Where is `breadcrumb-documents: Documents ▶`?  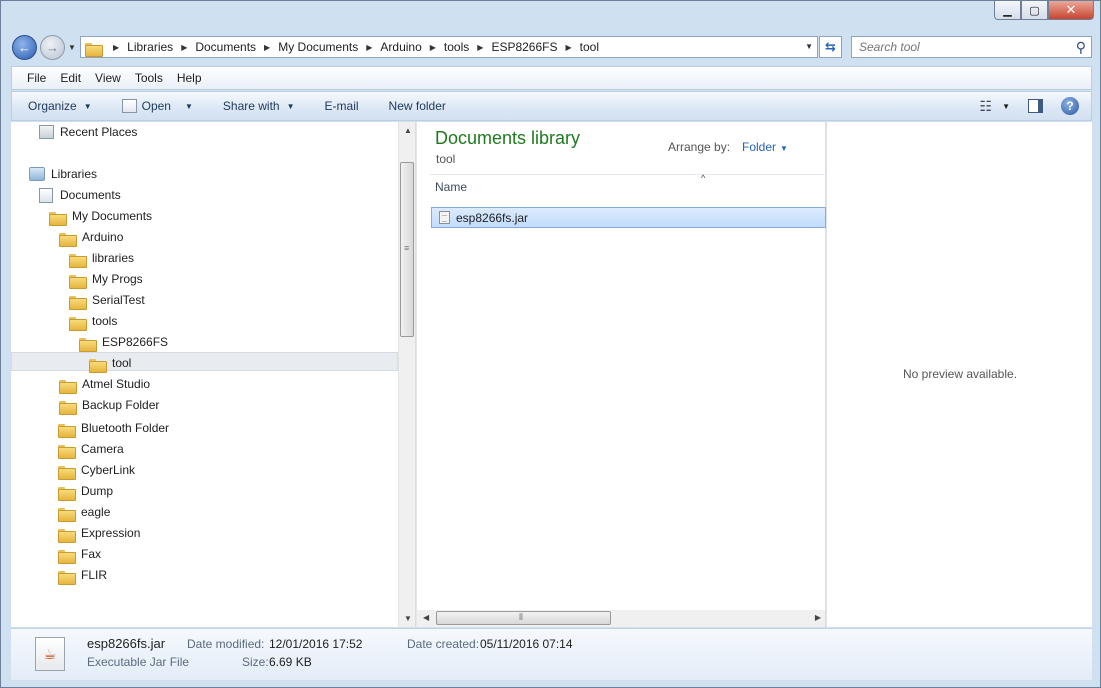 breadcrumb-documents: Documents ▶ is located at coordinates (236, 47).